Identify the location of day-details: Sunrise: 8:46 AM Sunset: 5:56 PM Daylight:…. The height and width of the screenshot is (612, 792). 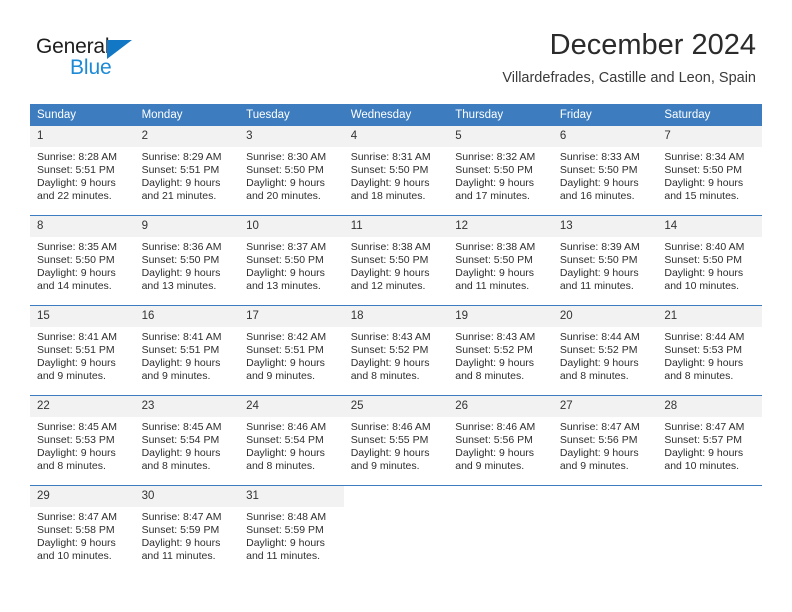
(500, 445).